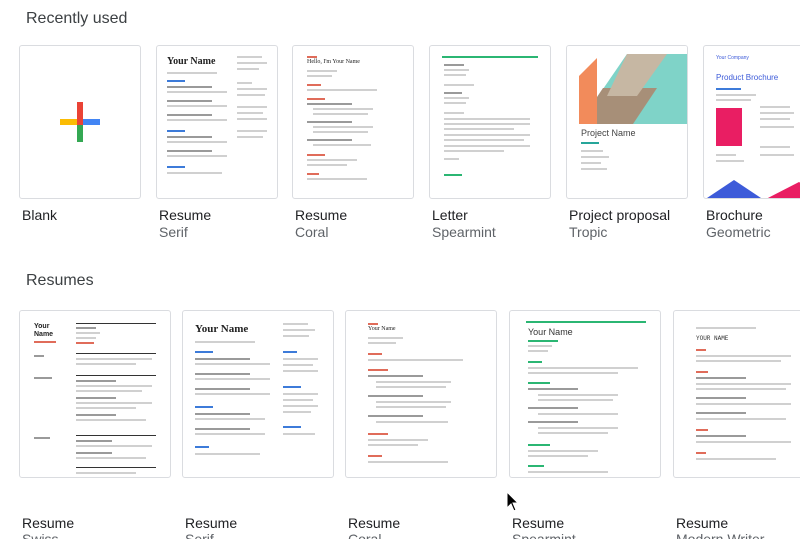  I want to click on template-resume-serif-2: Your Name Resume Serif, so click(258, 424).